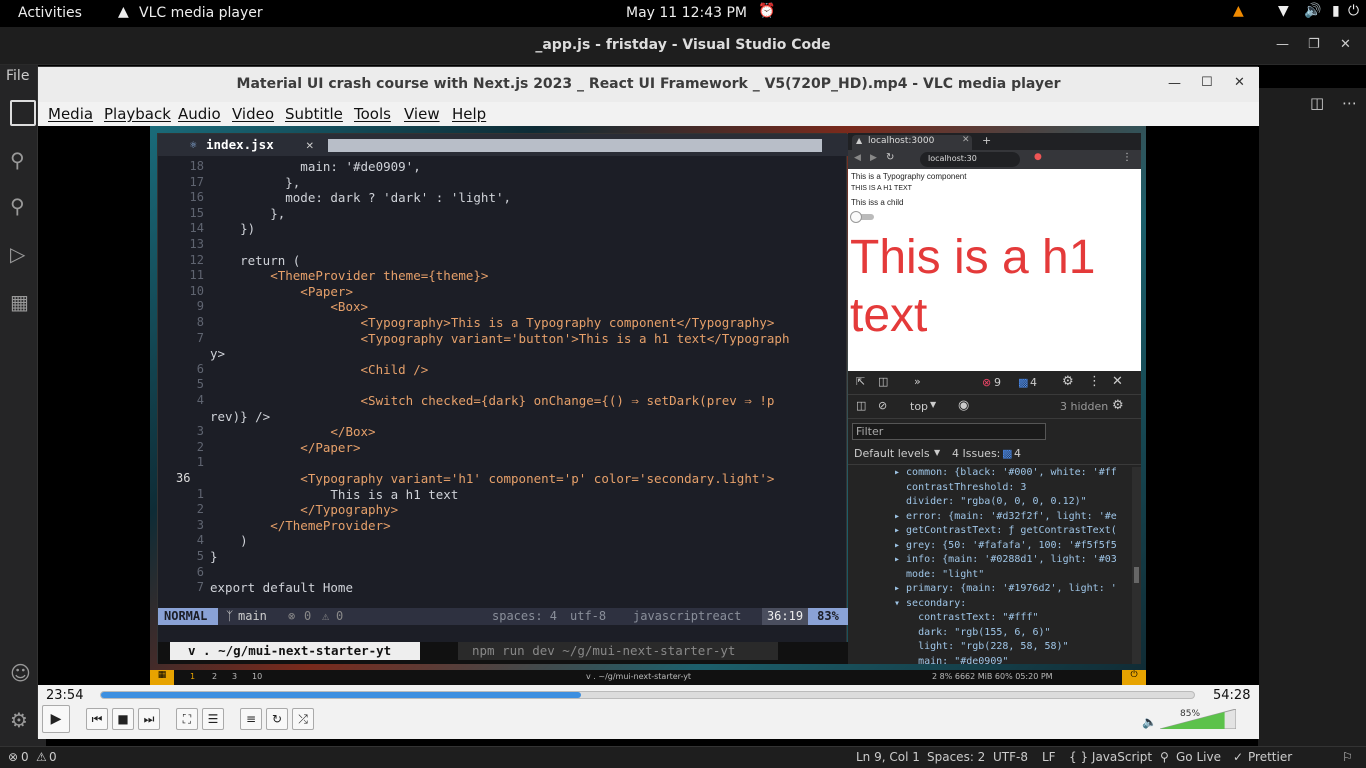  Describe the element at coordinates (314, 114) in the screenshot. I see `menu-subtitle: Subtitle` at that location.